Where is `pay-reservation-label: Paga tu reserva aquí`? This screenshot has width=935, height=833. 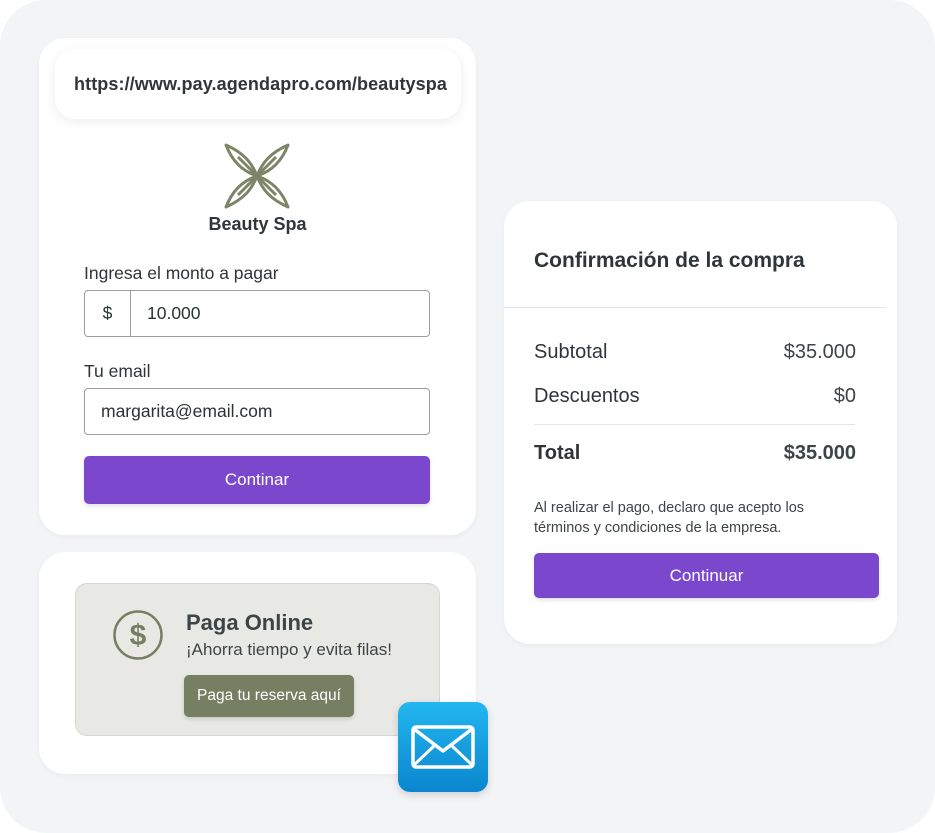
pay-reservation-label: Paga tu reserva aquí is located at coordinates (269, 695).